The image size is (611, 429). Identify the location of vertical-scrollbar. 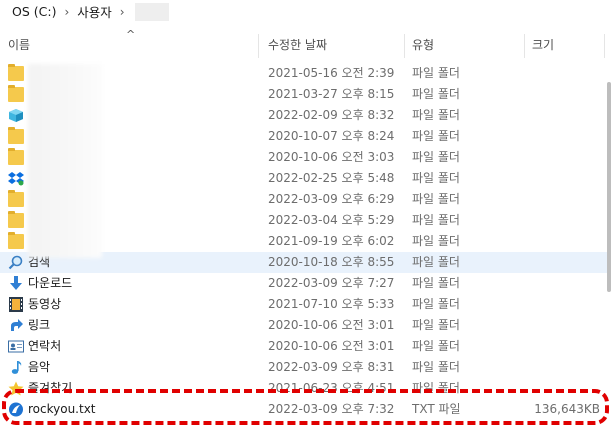
(608, 229).